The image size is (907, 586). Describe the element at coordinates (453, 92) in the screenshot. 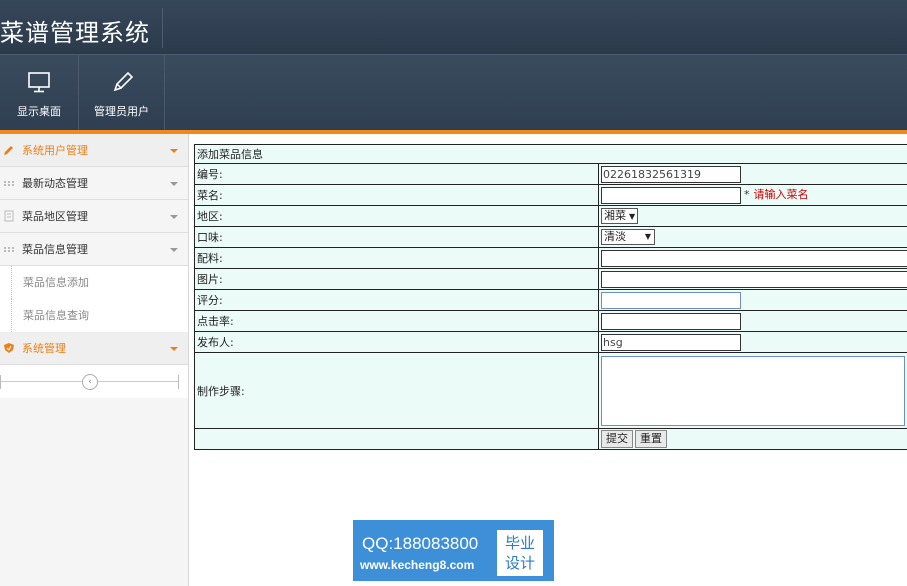

I see `toolbar: 显示桌面 管理员用户` at that location.